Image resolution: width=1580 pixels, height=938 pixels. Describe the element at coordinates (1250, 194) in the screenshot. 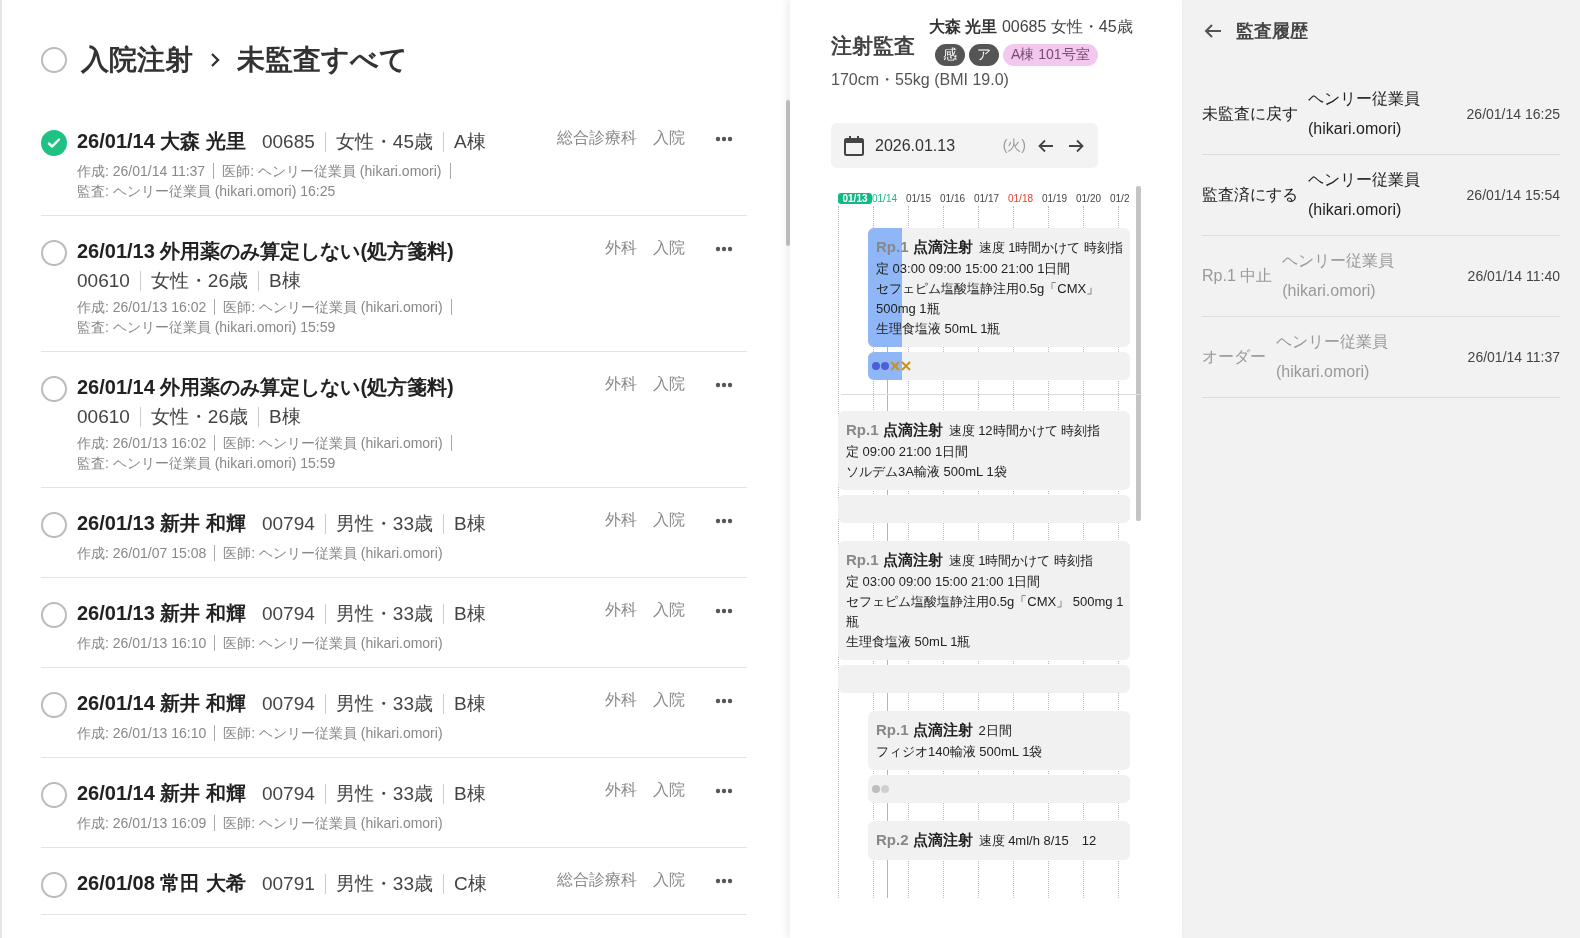

I see `history-action: 監査済にする` at that location.